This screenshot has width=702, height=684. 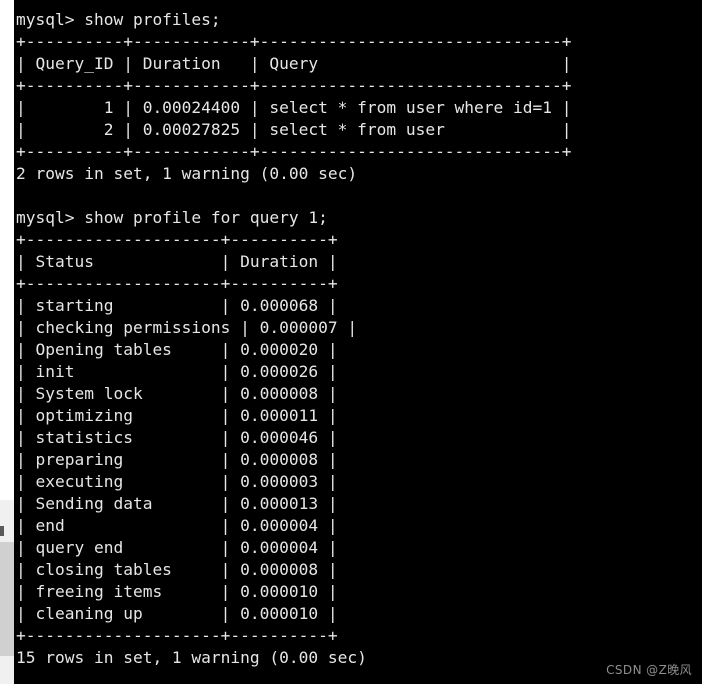 What do you see at coordinates (649, 670) in the screenshot?
I see `csdn-watermark: CSDN @Z晚风` at bounding box center [649, 670].